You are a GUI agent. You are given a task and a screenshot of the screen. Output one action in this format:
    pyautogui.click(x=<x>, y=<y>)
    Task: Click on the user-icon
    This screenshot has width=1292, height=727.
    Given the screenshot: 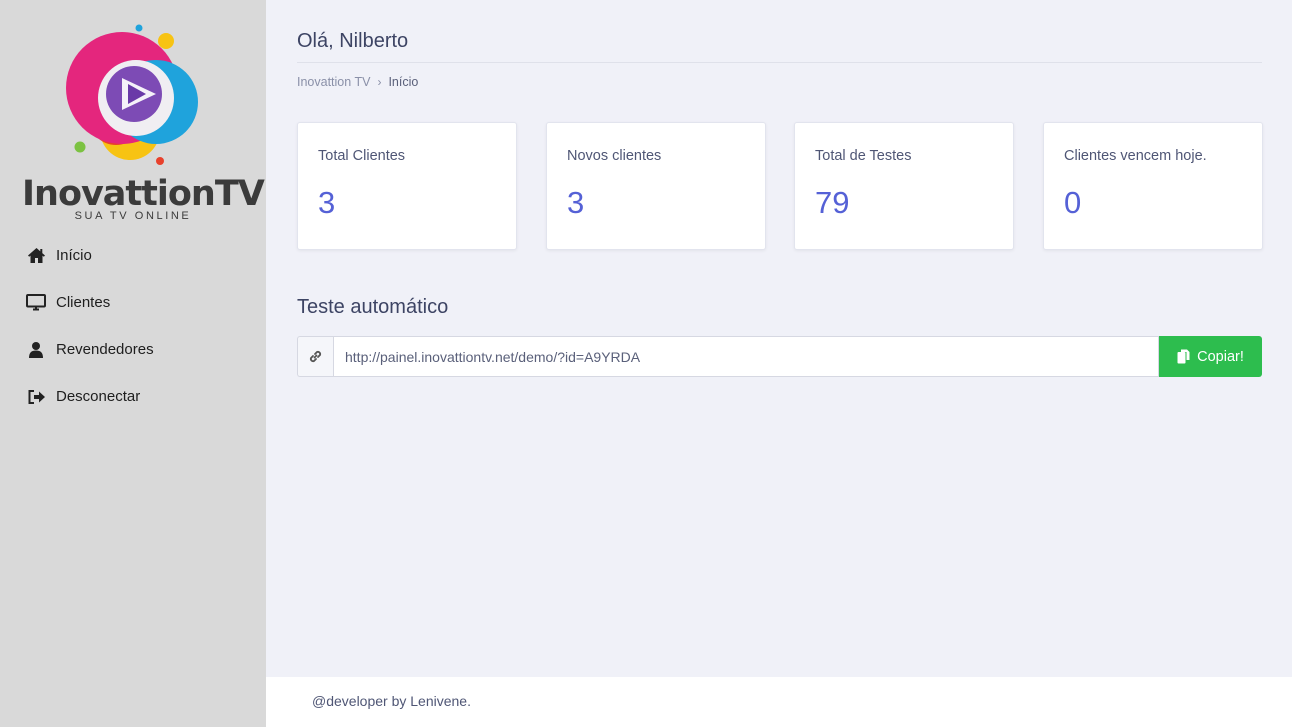 What is the action you would take?
    pyautogui.click(x=36, y=350)
    